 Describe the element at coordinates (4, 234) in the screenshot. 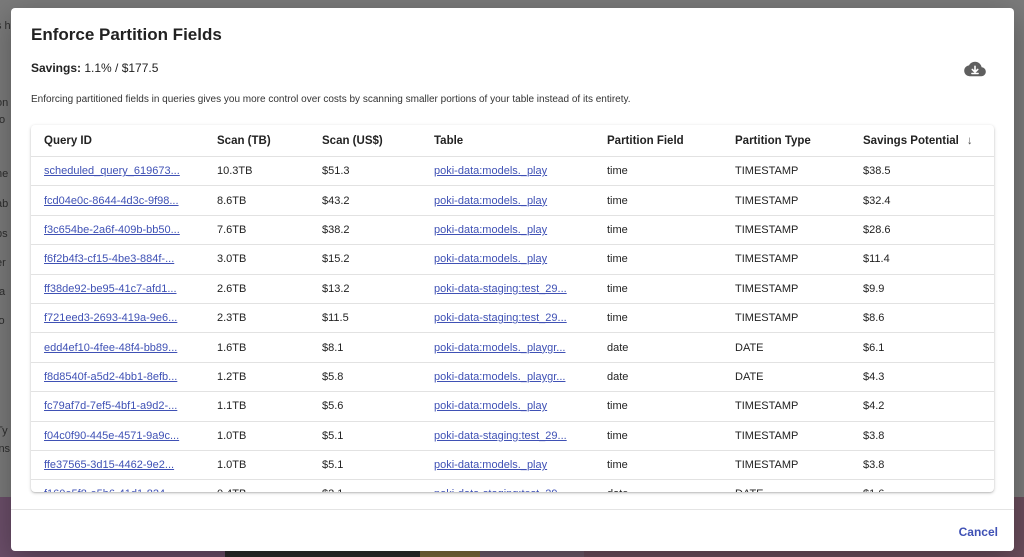

I see `bg-fragment: bs` at that location.